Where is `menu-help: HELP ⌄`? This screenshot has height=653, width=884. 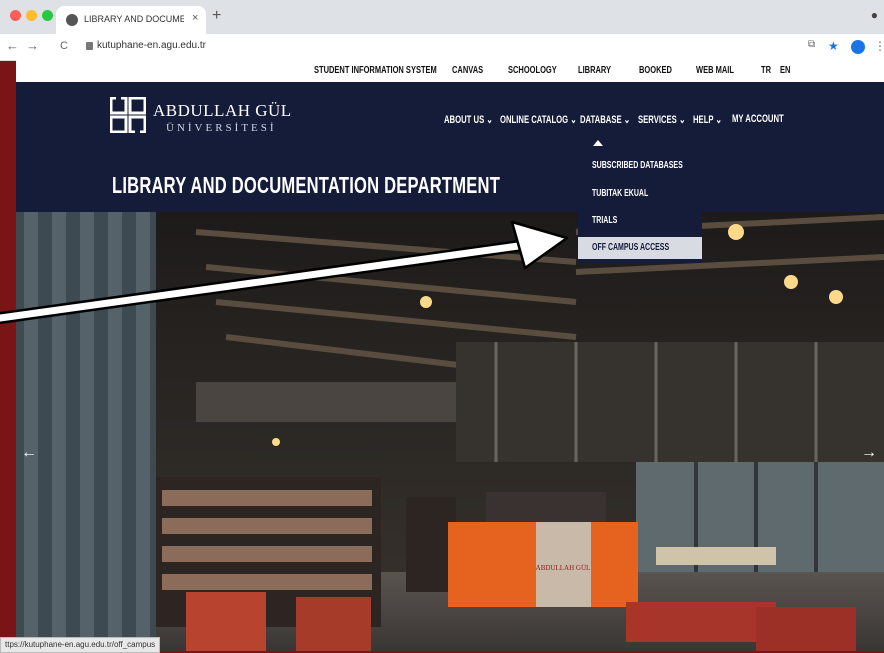
menu-help: HELP ⌄ is located at coordinates (707, 119).